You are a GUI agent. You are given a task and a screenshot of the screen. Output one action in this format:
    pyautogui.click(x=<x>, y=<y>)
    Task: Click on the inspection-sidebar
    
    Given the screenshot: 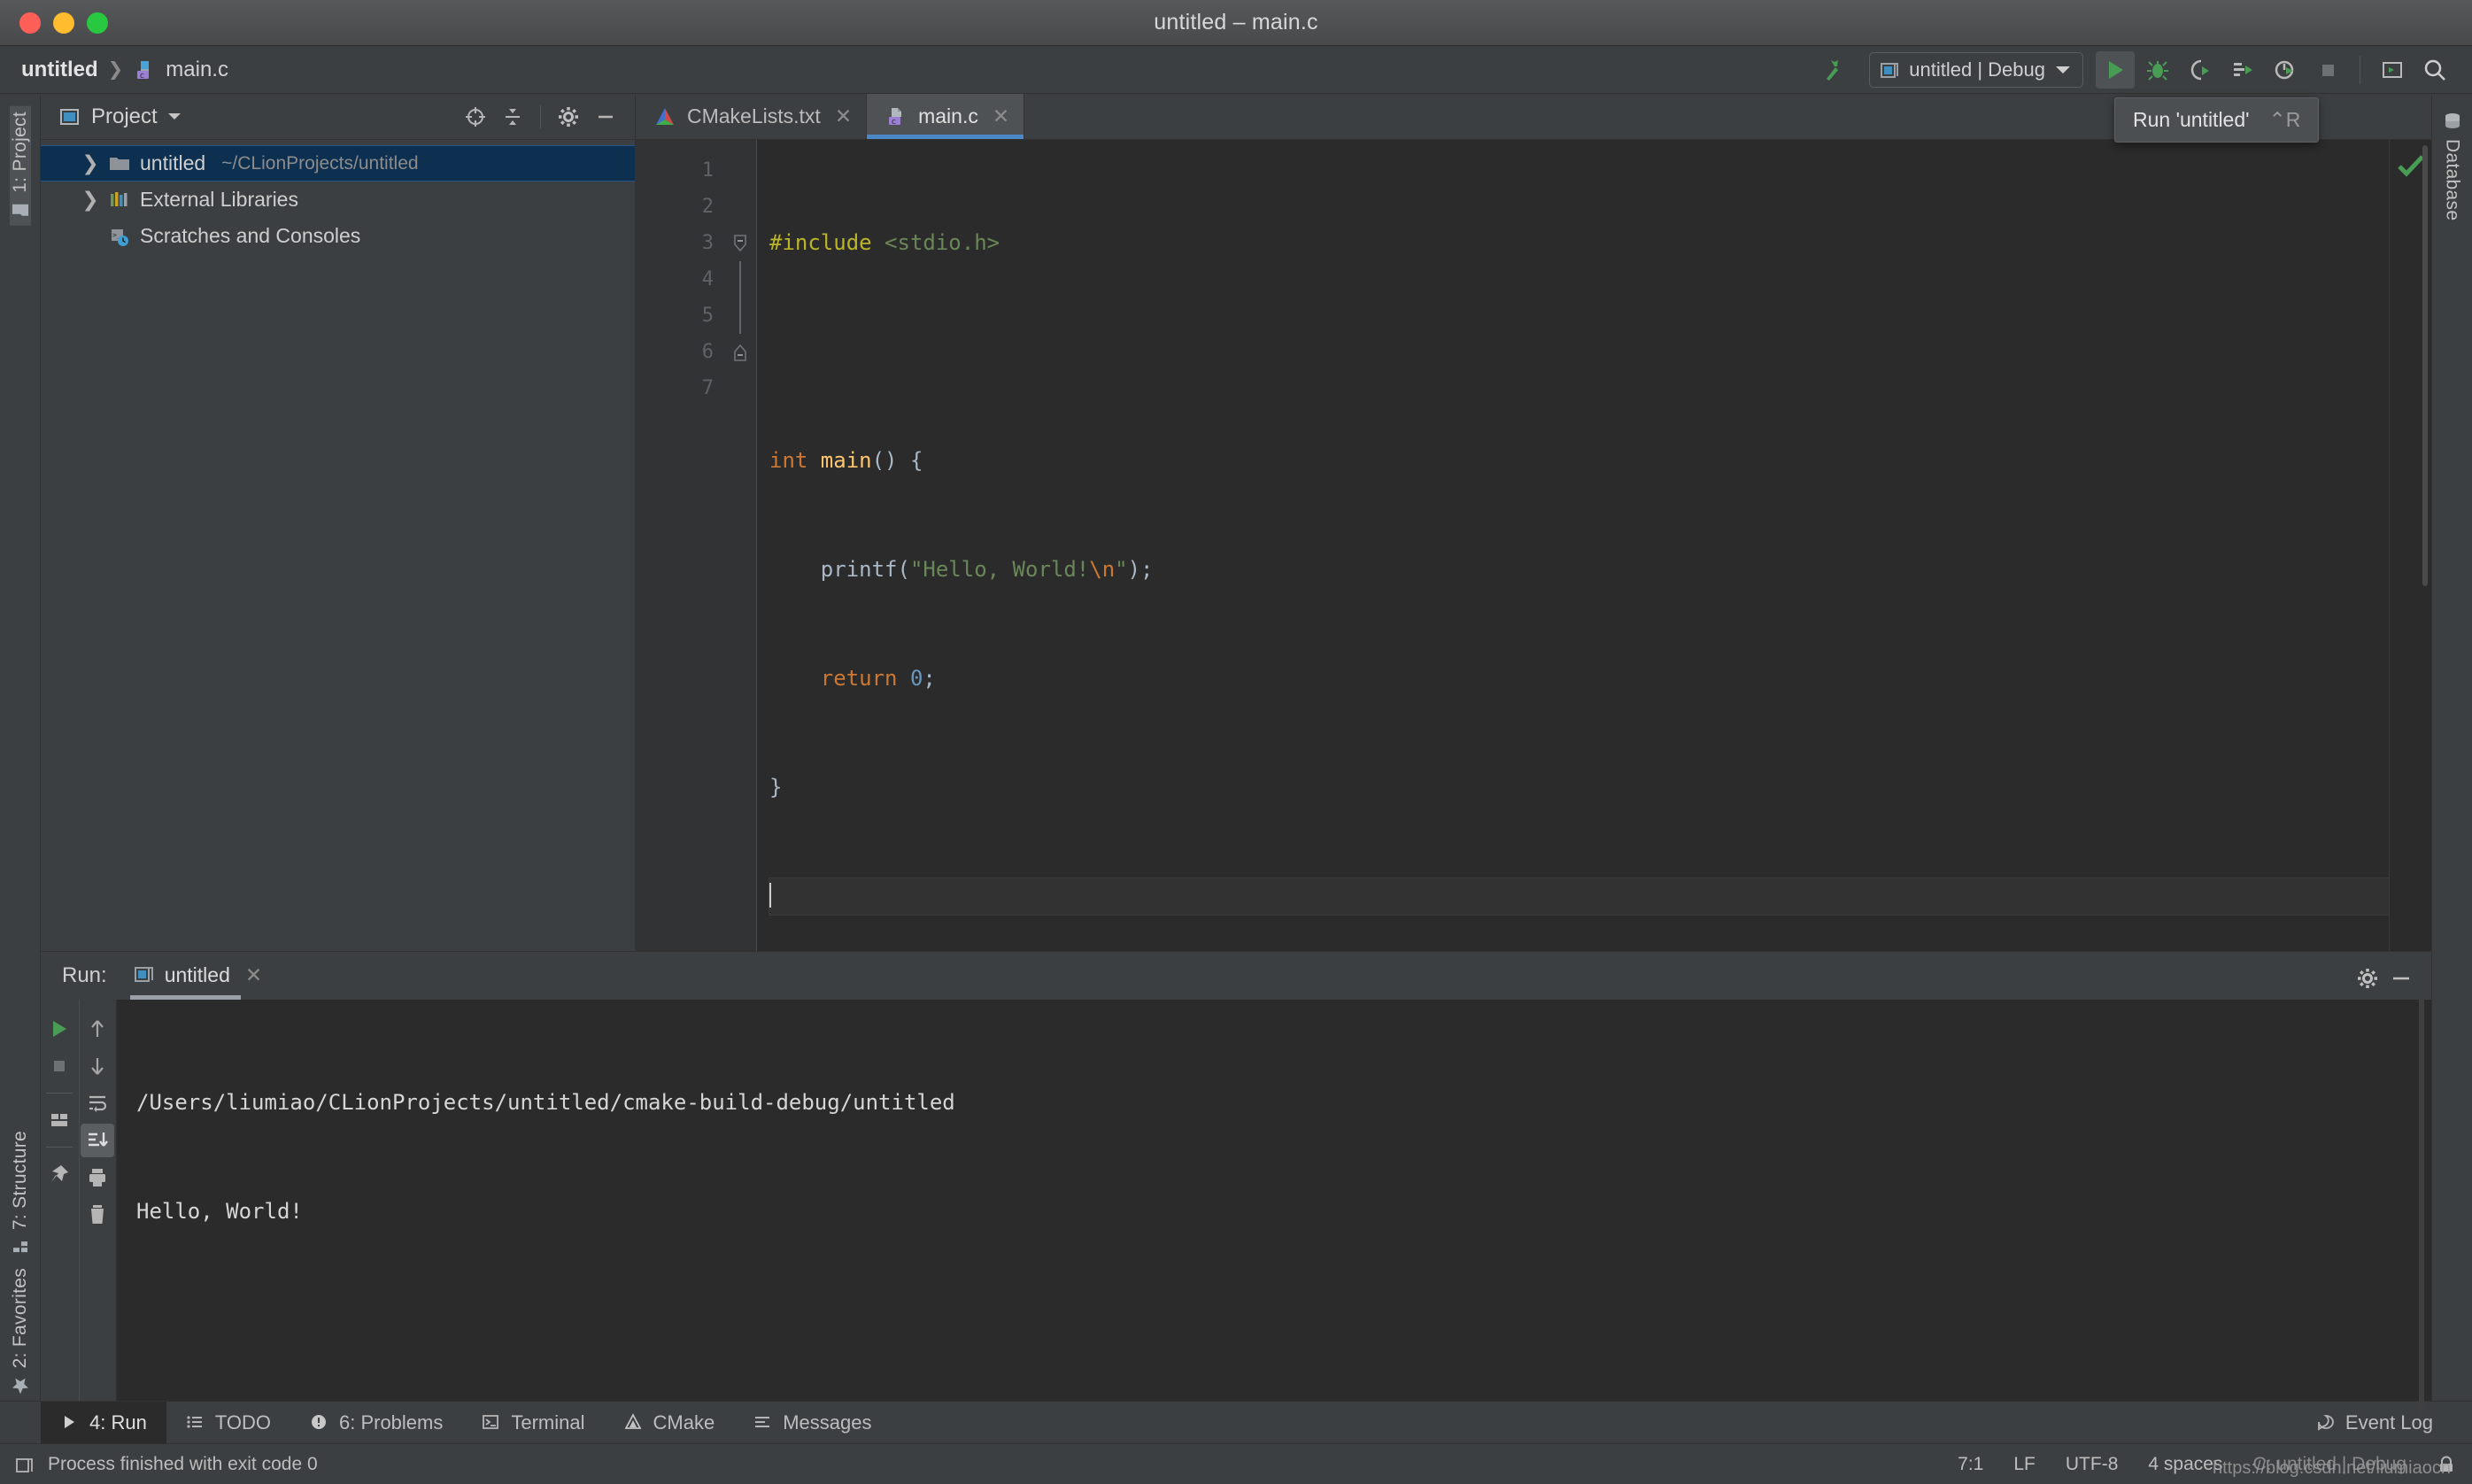 What is the action you would take?
    pyautogui.click(x=2410, y=545)
    